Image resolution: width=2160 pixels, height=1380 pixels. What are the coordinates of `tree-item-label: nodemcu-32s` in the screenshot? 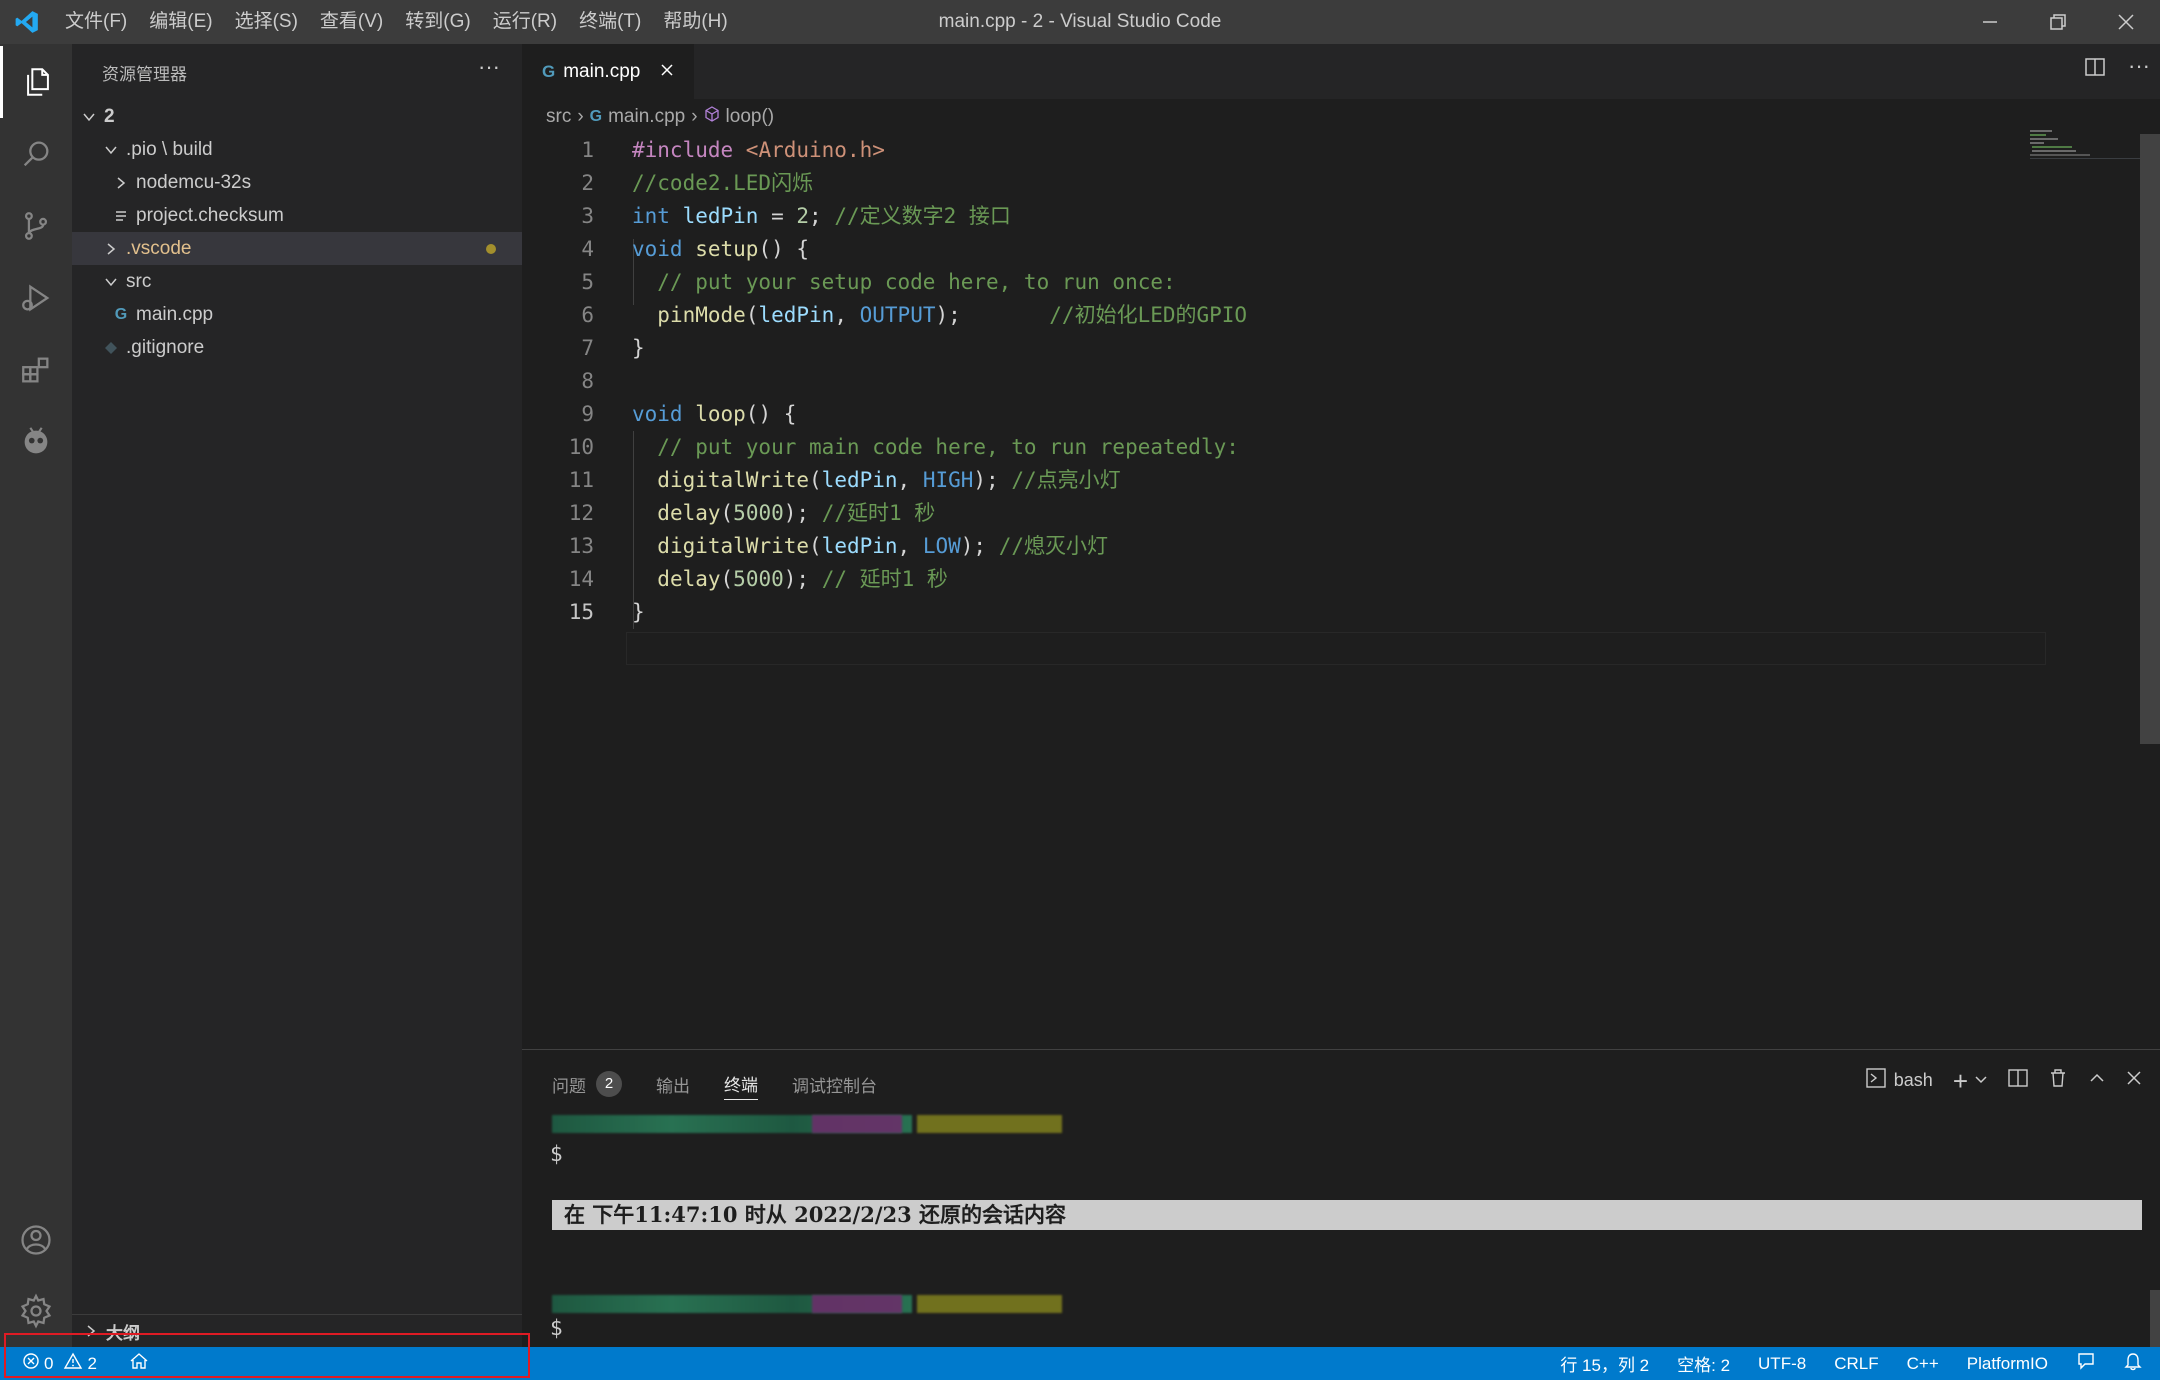 It's located at (194, 182).